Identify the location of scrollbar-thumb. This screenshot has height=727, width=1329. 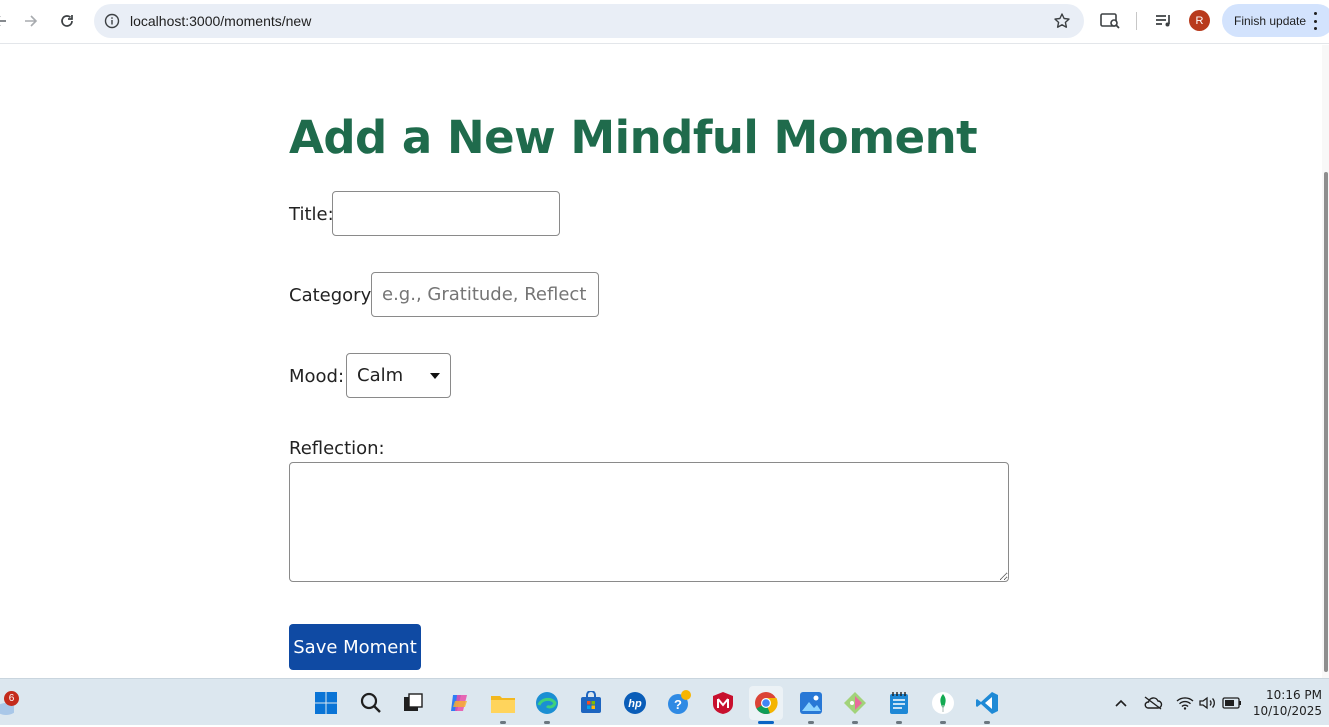
(1326, 422).